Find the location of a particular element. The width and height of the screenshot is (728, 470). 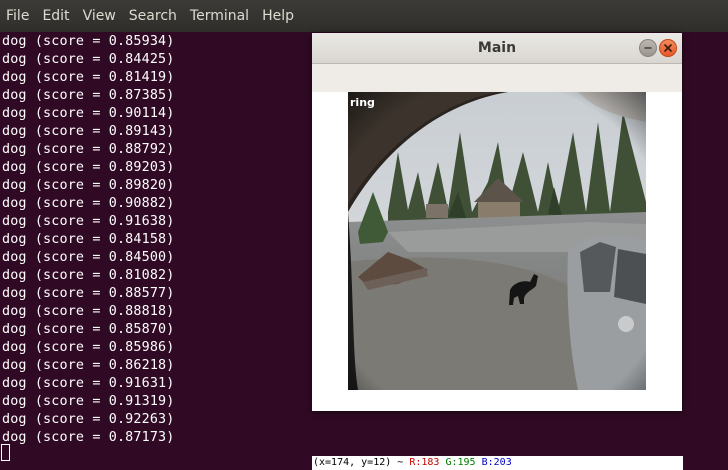

menu-terminal: Terminal is located at coordinates (220, 16).